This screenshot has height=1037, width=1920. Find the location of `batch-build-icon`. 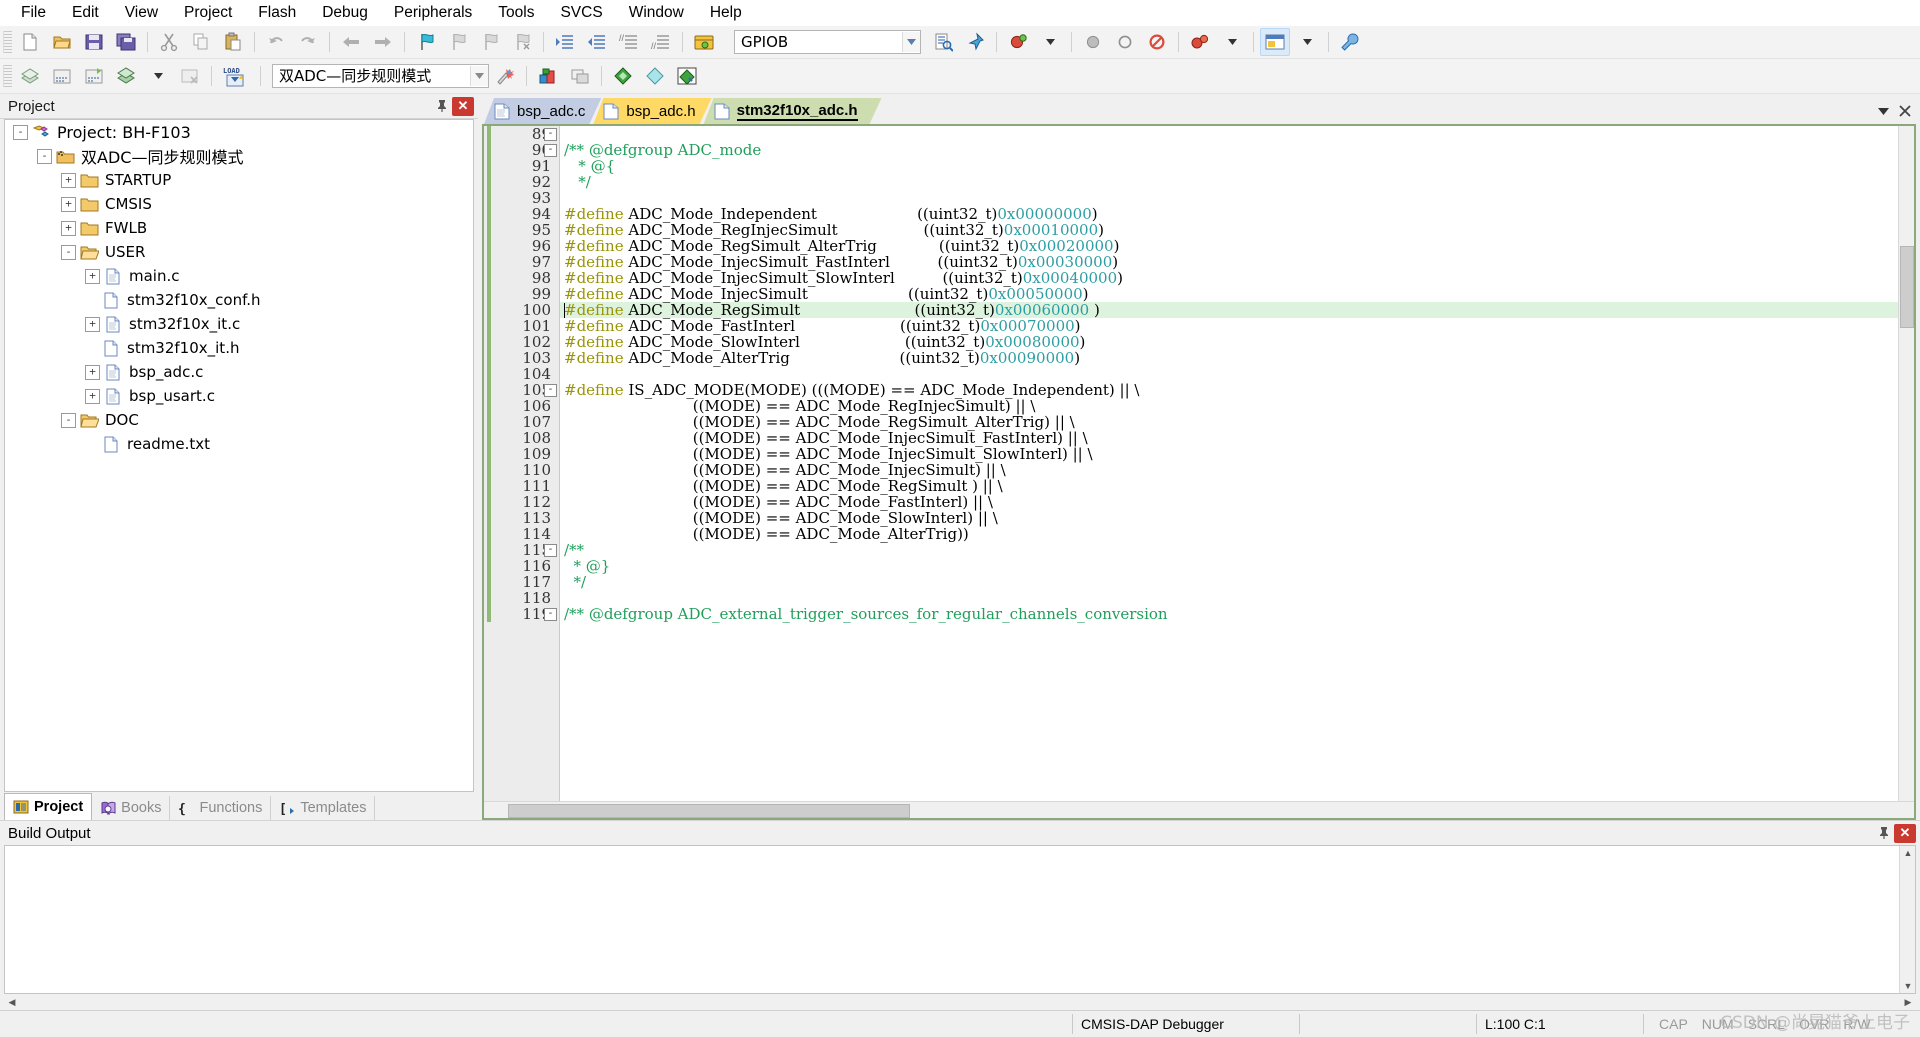

batch-build-icon is located at coordinates (126, 76).